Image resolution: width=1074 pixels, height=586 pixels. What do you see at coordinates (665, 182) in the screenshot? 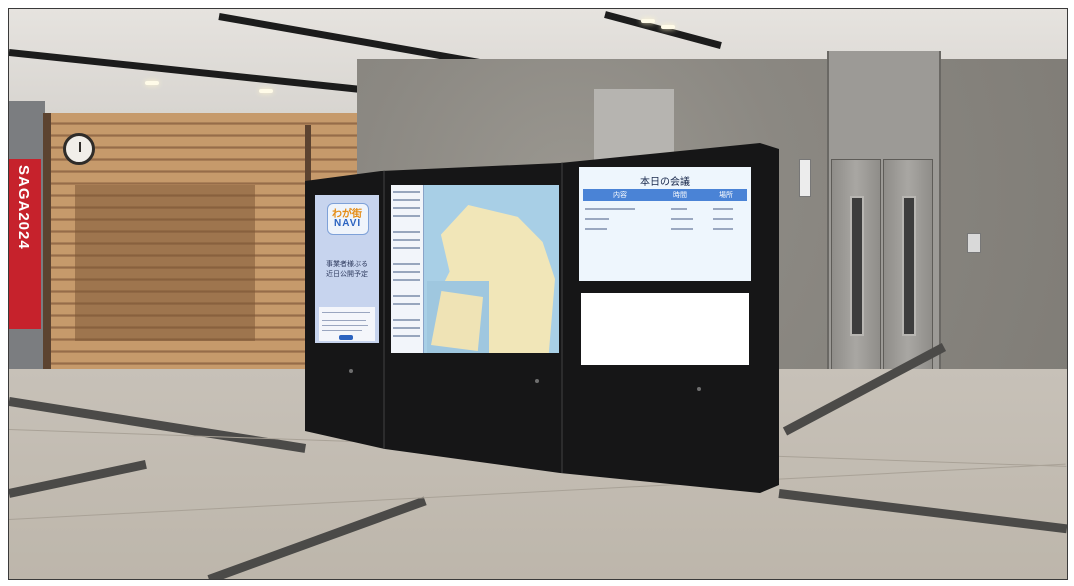
I see `schedule-title: 本日の会議` at bounding box center [665, 182].